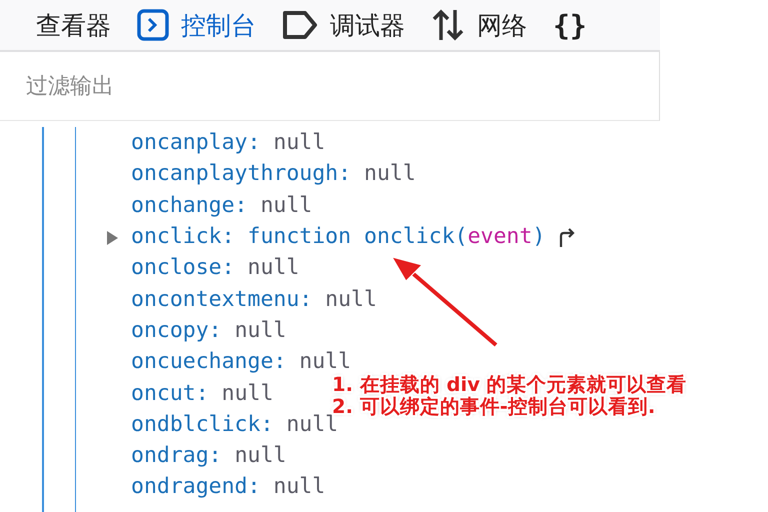 The image size is (768, 512). What do you see at coordinates (183, 237) in the screenshot?
I see `property-name: onclick:` at bounding box center [183, 237].